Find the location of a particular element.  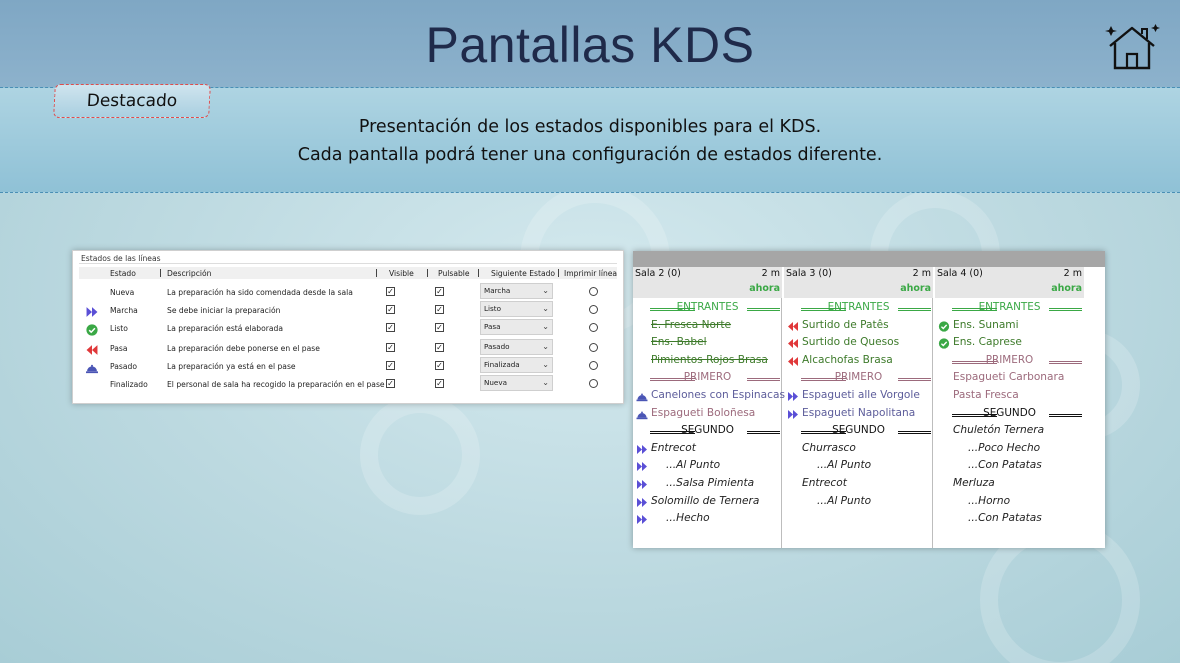

next-state-value: Listo is located at coordinates (492, 308).